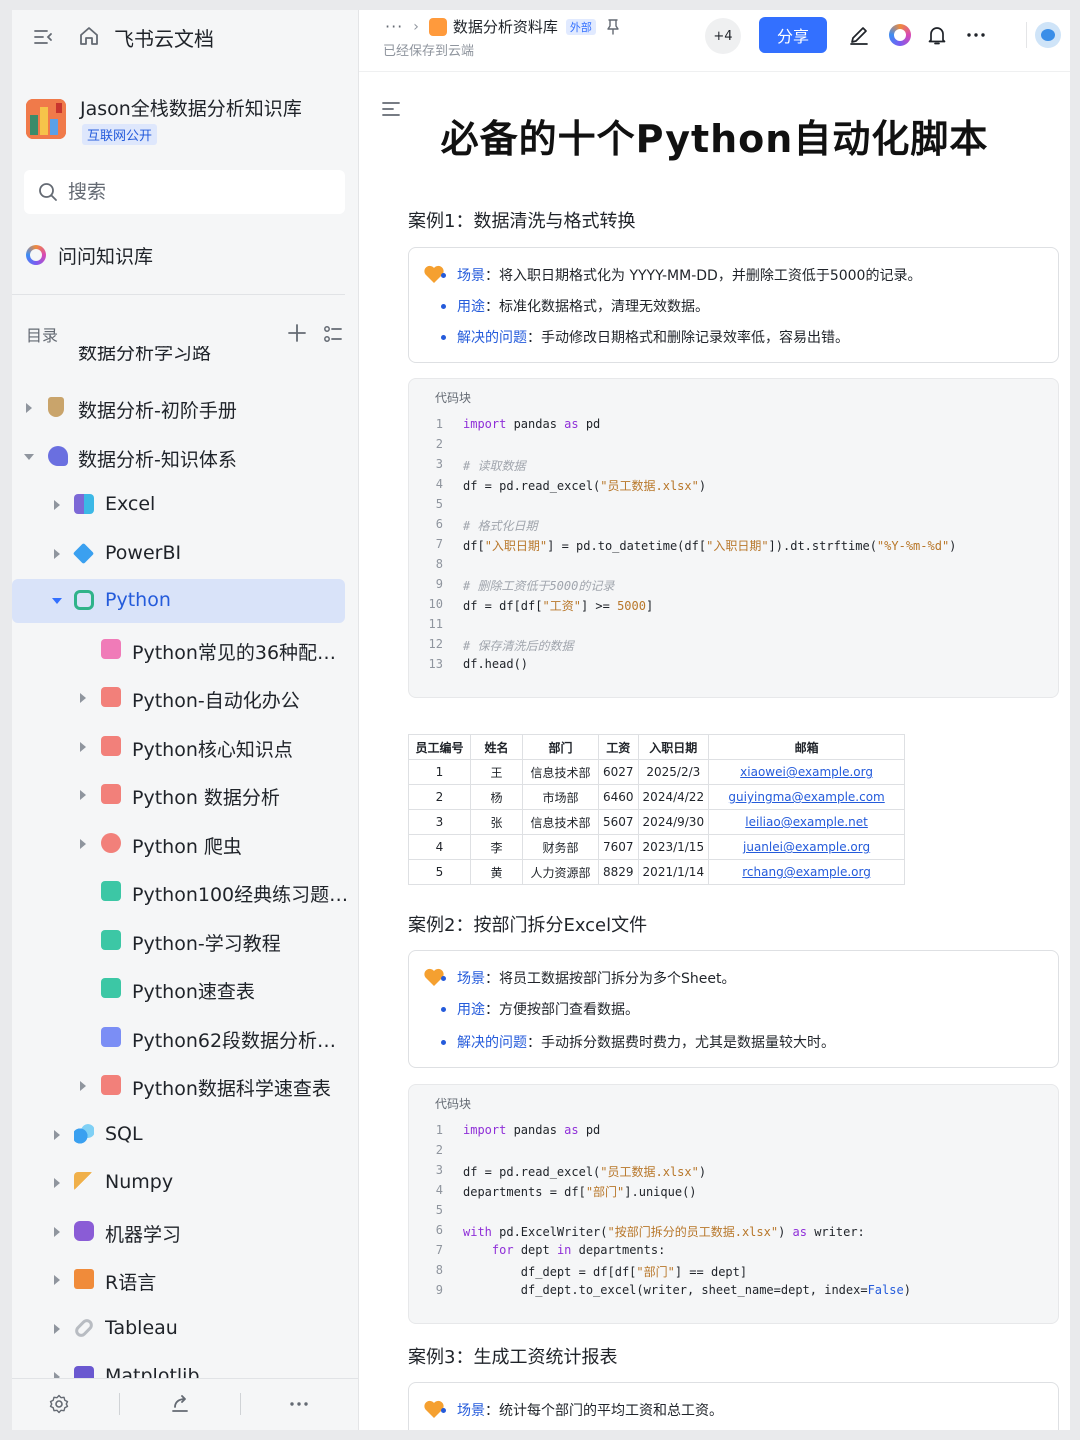 Image resolution: width=1080 pixels, height=1440 pixels. What do you see at coordinates (131, 1283) in the screenshot?
I see `toc-item-label: R语言` at bounding box center [131, 1283].